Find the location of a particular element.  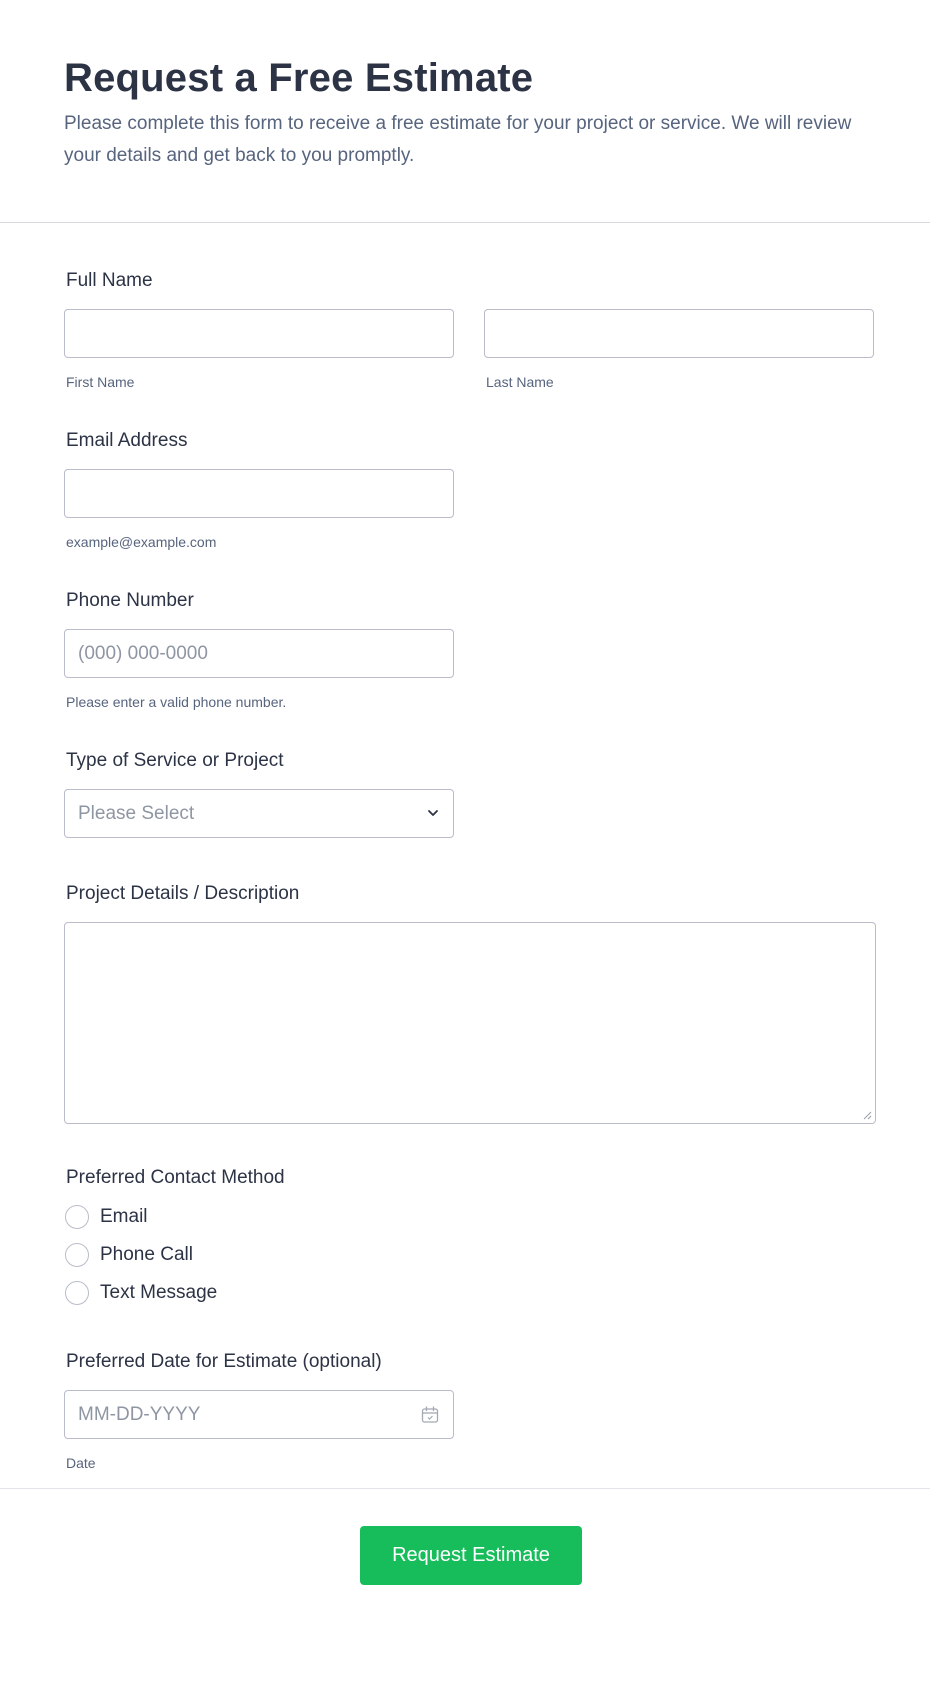

details-label: Project Details / Description is located at coordinates (183, 893).